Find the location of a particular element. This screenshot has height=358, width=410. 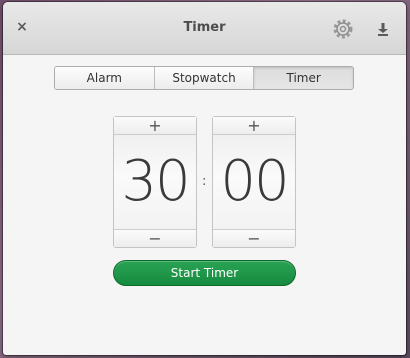

mode-switcher: Alarm Stopwatch Timer is located at coordinates (204, 78).